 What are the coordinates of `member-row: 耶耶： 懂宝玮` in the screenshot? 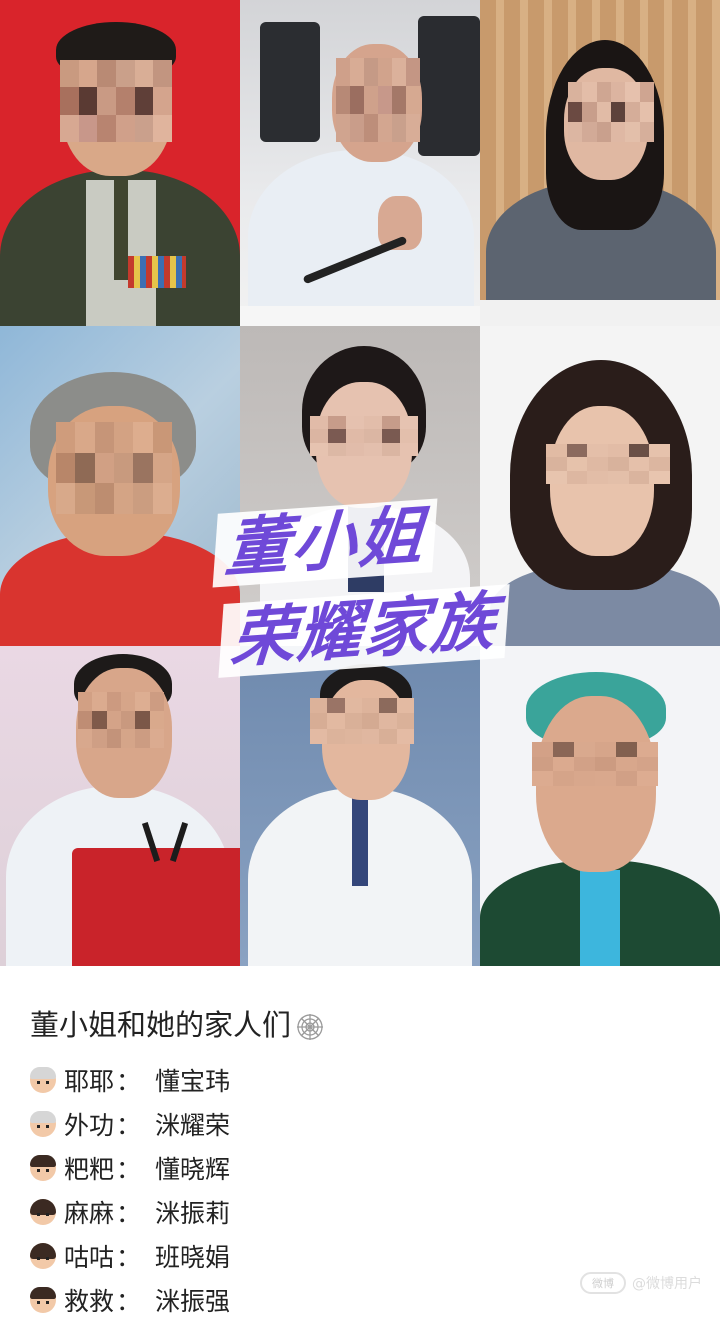 It's located at (230, 1080).